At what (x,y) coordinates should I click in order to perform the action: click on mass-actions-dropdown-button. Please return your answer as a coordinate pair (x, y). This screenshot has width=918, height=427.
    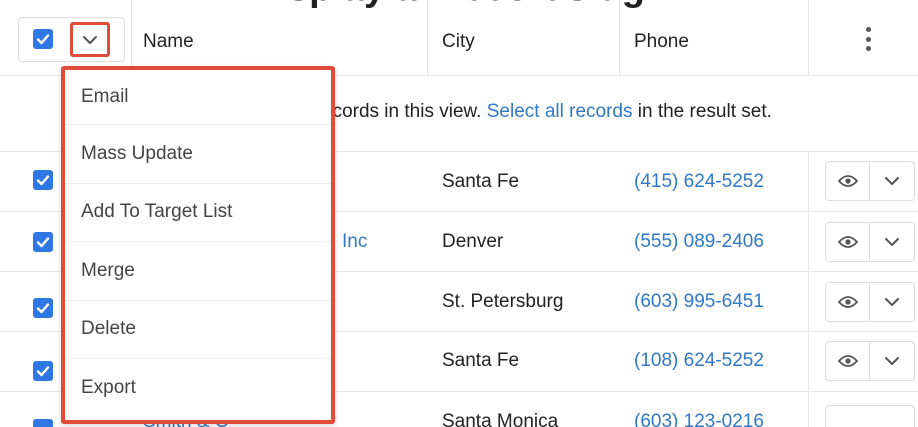
    Looking at the image, I should click on (90, 39).